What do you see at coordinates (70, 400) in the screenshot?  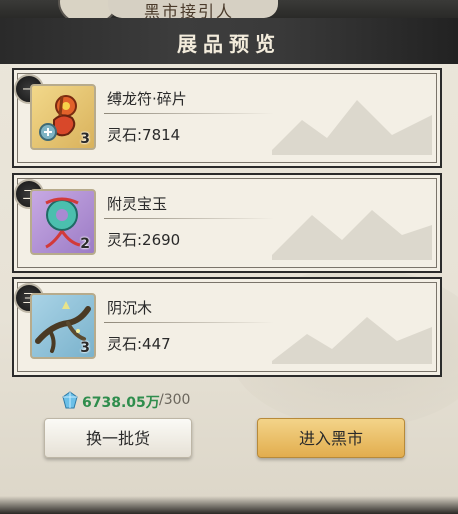 I see `spirit-stone-icon` at bounding box center [70, 400].